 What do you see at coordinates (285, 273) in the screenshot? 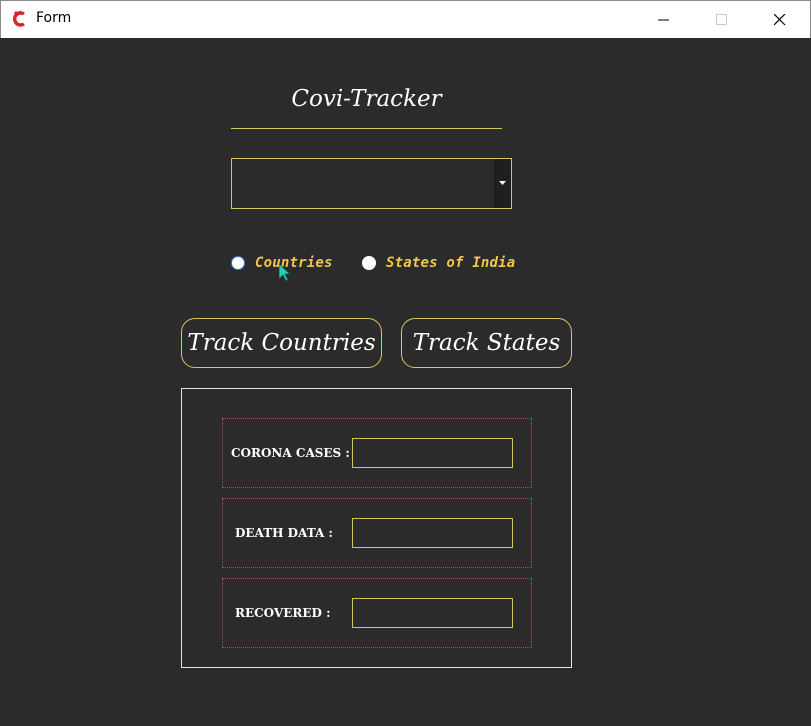
I see `mouse-cursor-icon` at bounding box center [285, 273].